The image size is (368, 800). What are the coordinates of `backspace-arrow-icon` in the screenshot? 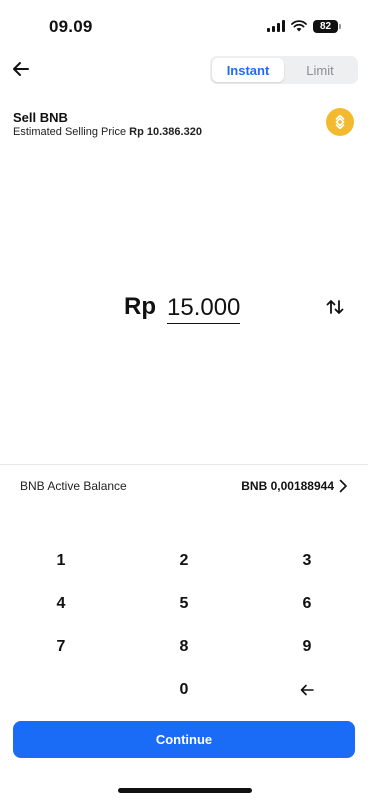 It's located at (307, 690).